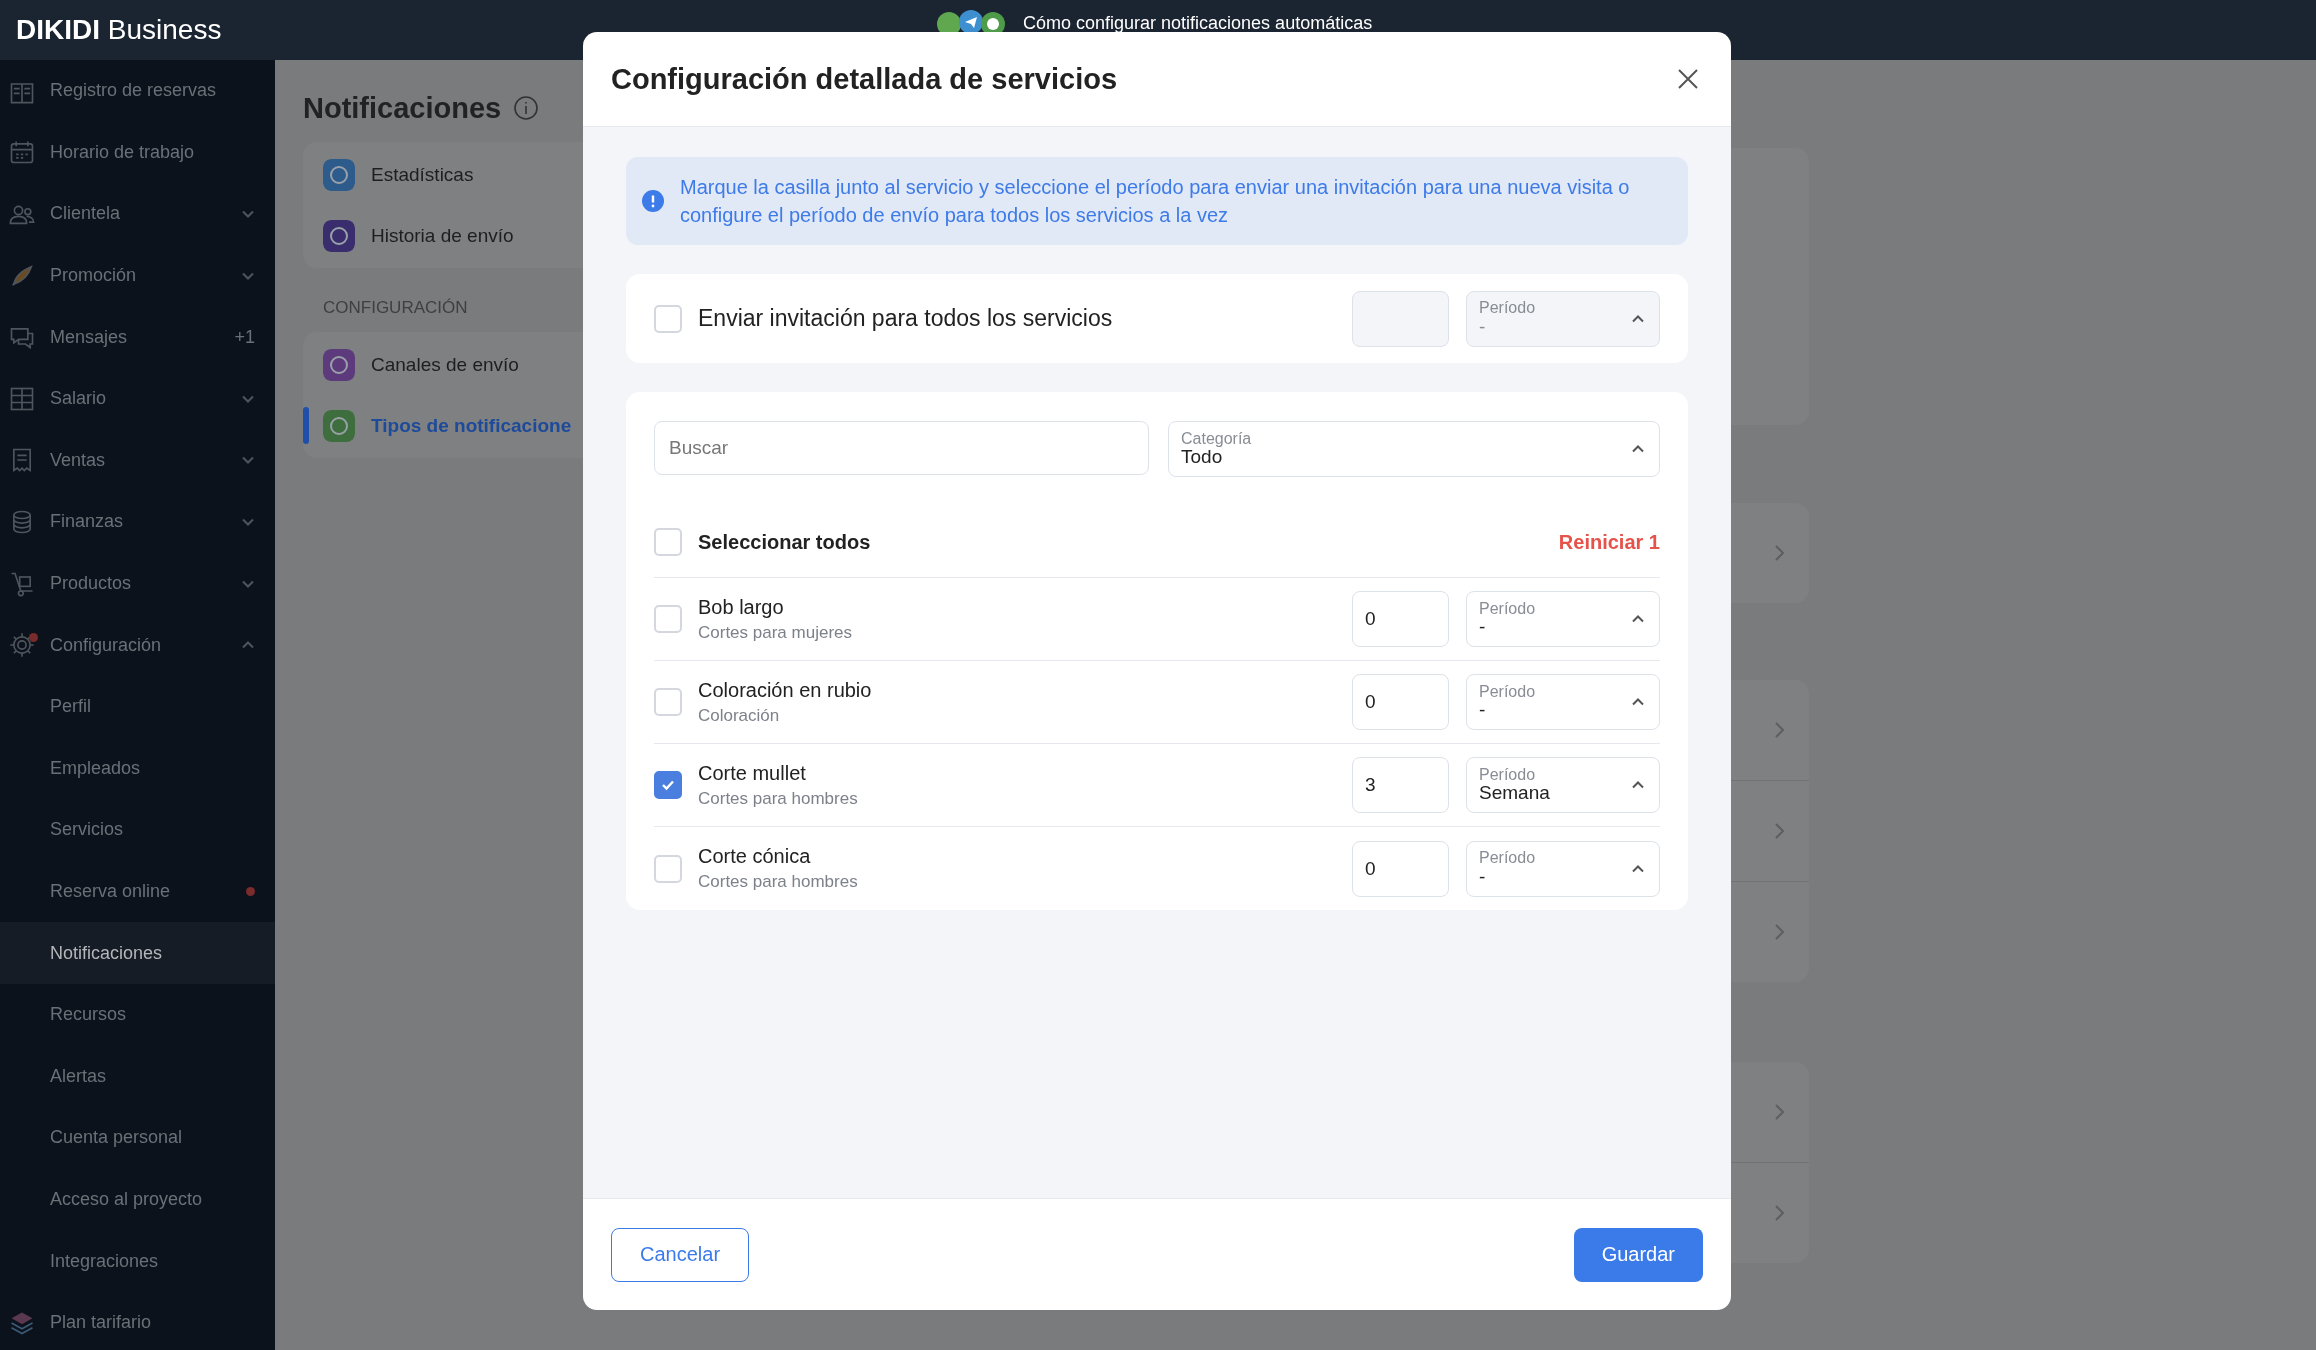  Describe the element at coordinates (864, 79) in the screenshot. I see `modal-title: Configuración detallada de servicios` at that location.